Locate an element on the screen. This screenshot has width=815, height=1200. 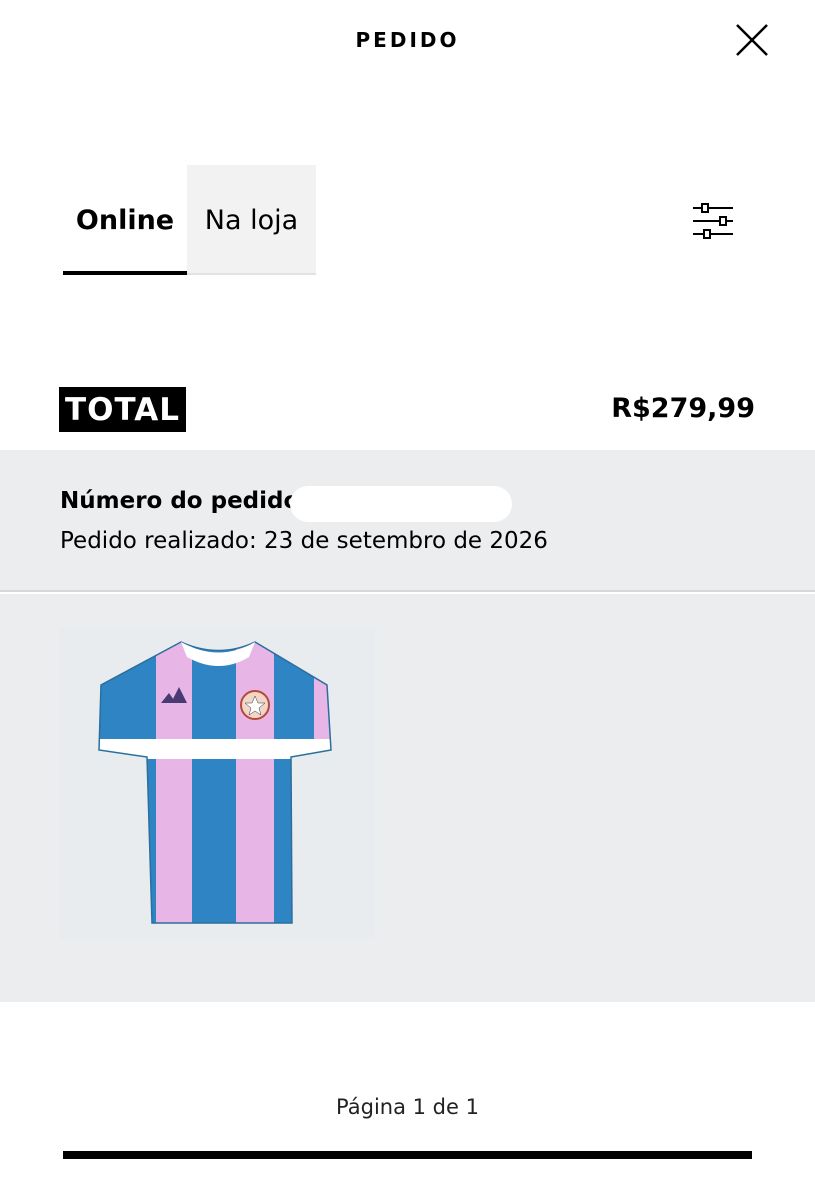
pagination: Página 1 de 1 is located at coordinates (407, 1107).